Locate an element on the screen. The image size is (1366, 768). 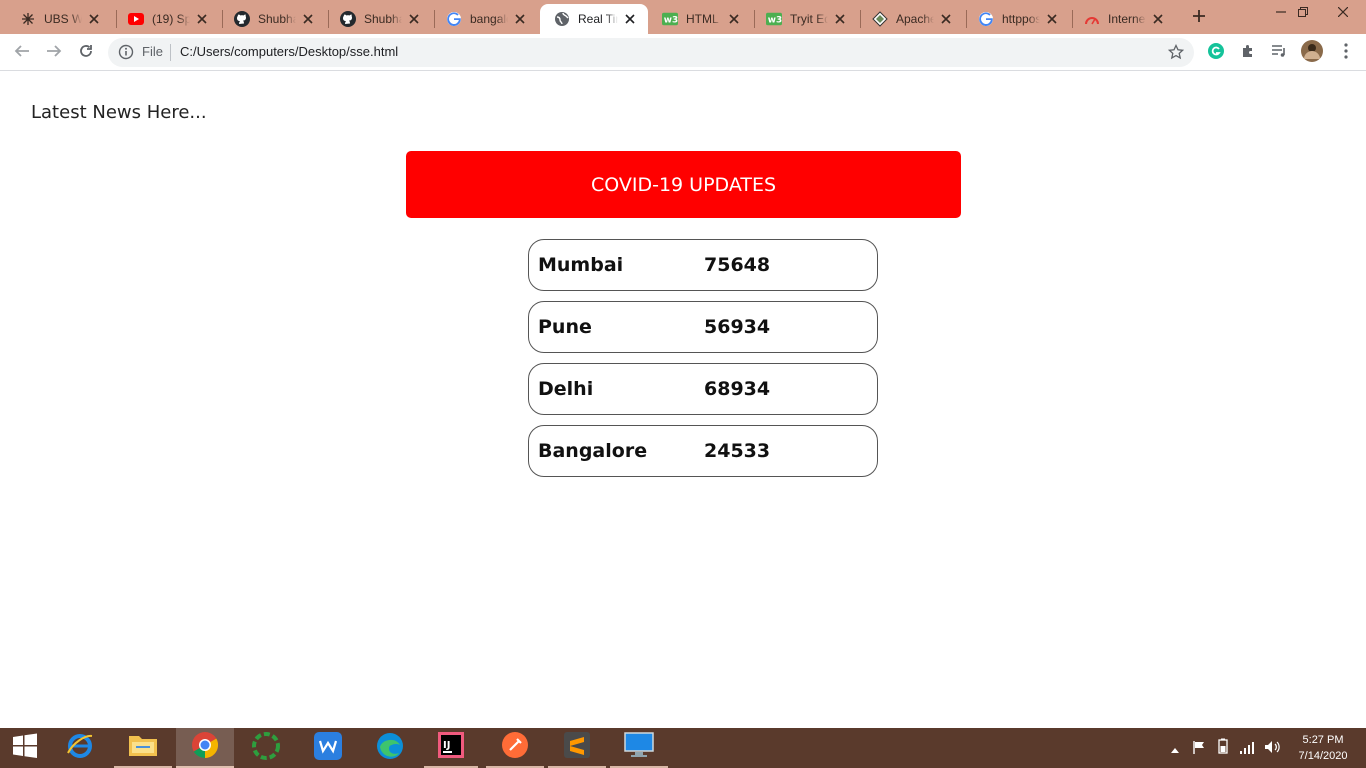
wps-icon is located at coordinates (328, 748).